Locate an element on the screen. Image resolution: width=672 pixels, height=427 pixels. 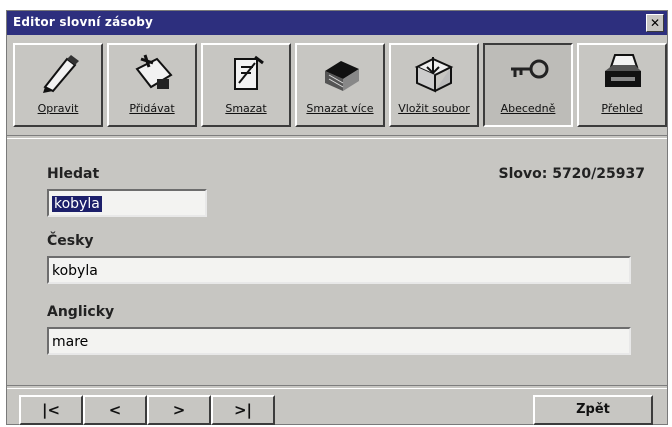
printer-icon is located at coordinates (623, 70).